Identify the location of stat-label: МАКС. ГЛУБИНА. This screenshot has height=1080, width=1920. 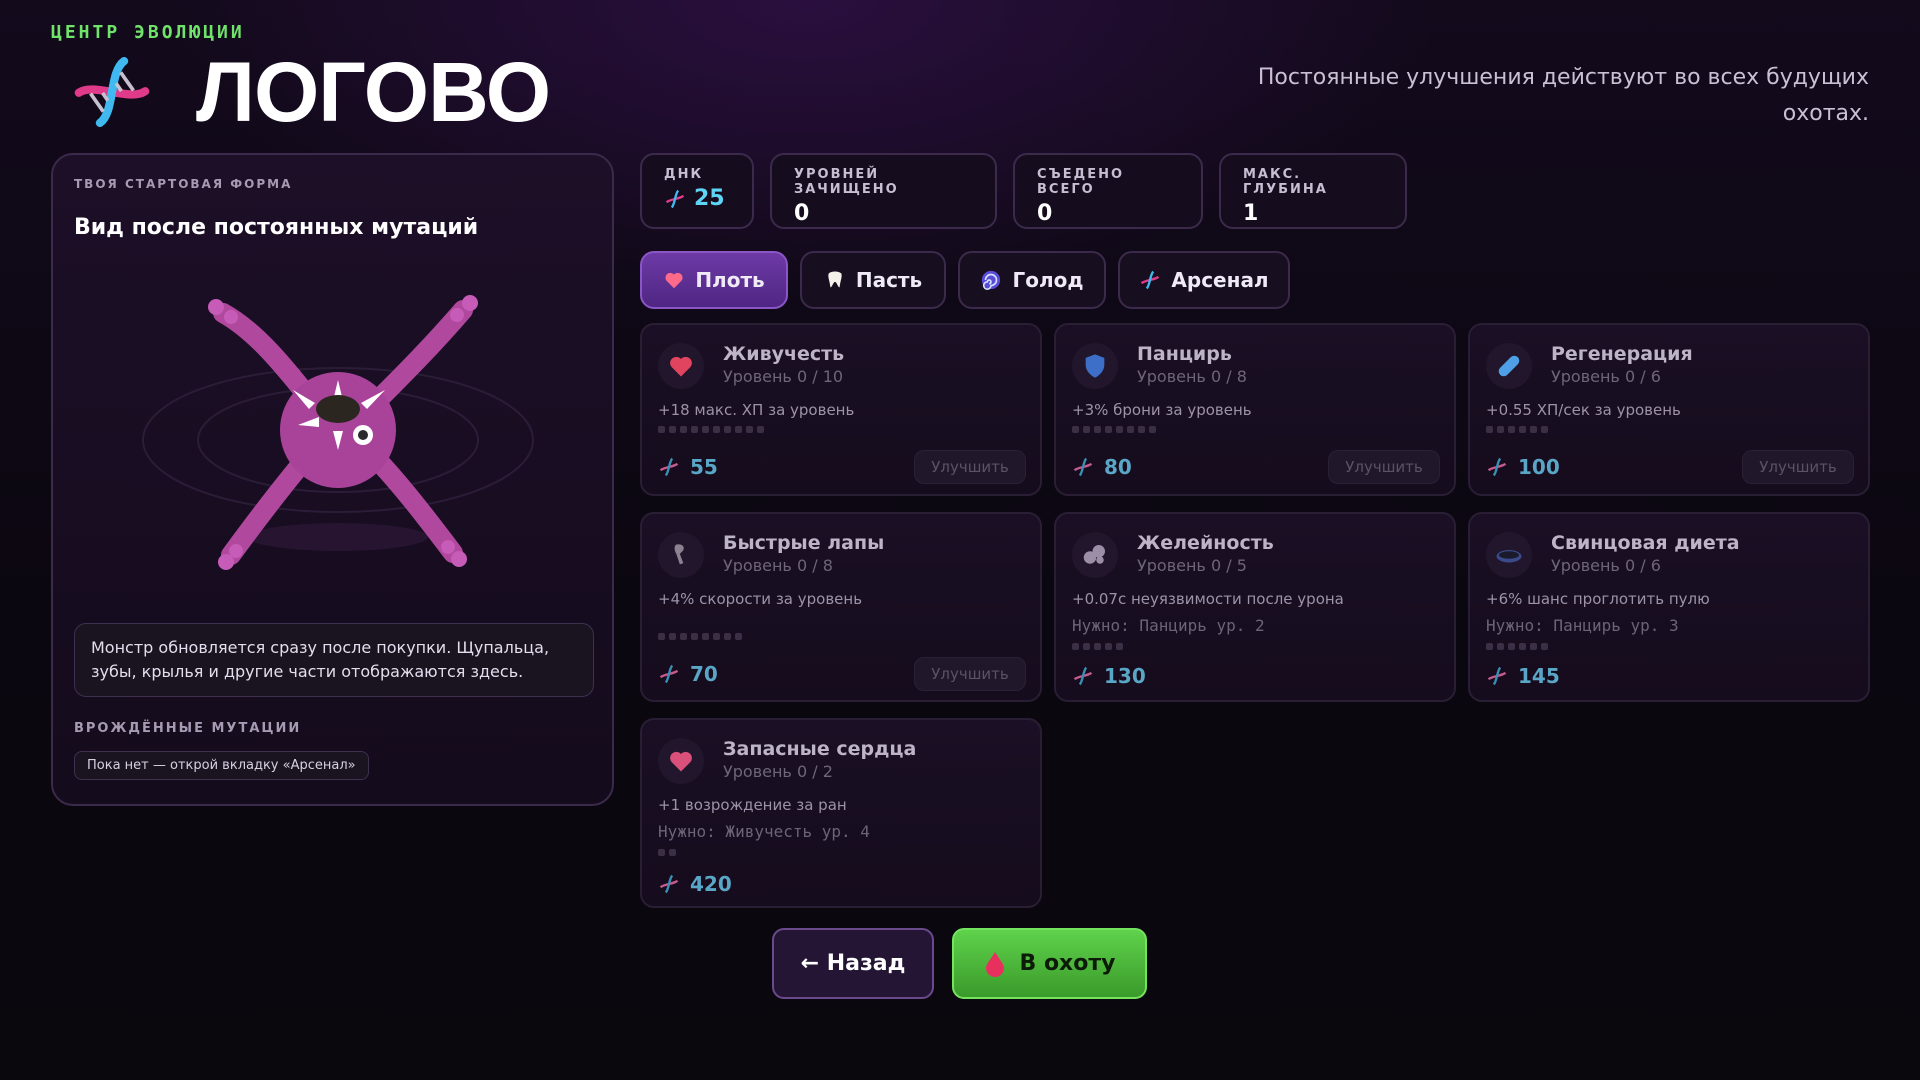
(1285, 182).